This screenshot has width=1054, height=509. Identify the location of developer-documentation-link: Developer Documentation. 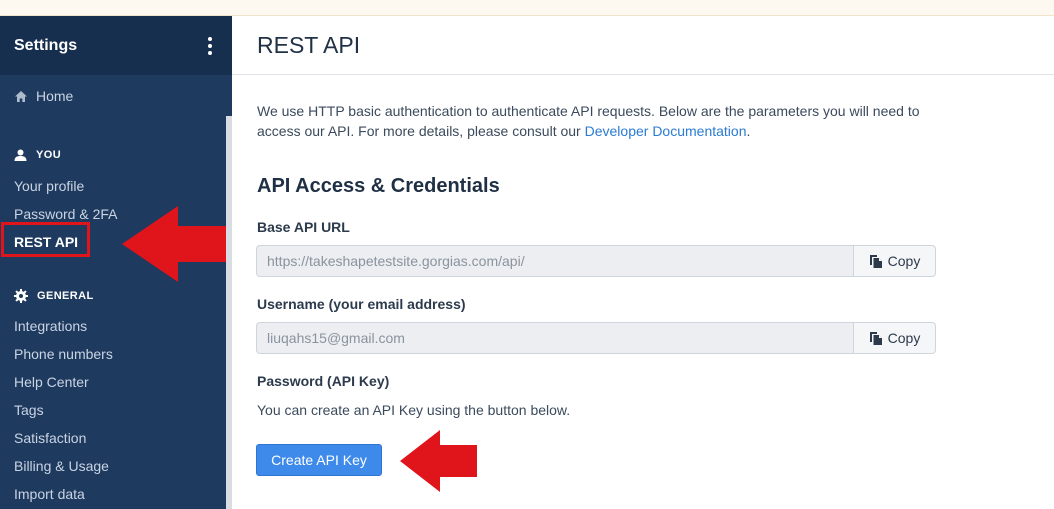
(666, 131).